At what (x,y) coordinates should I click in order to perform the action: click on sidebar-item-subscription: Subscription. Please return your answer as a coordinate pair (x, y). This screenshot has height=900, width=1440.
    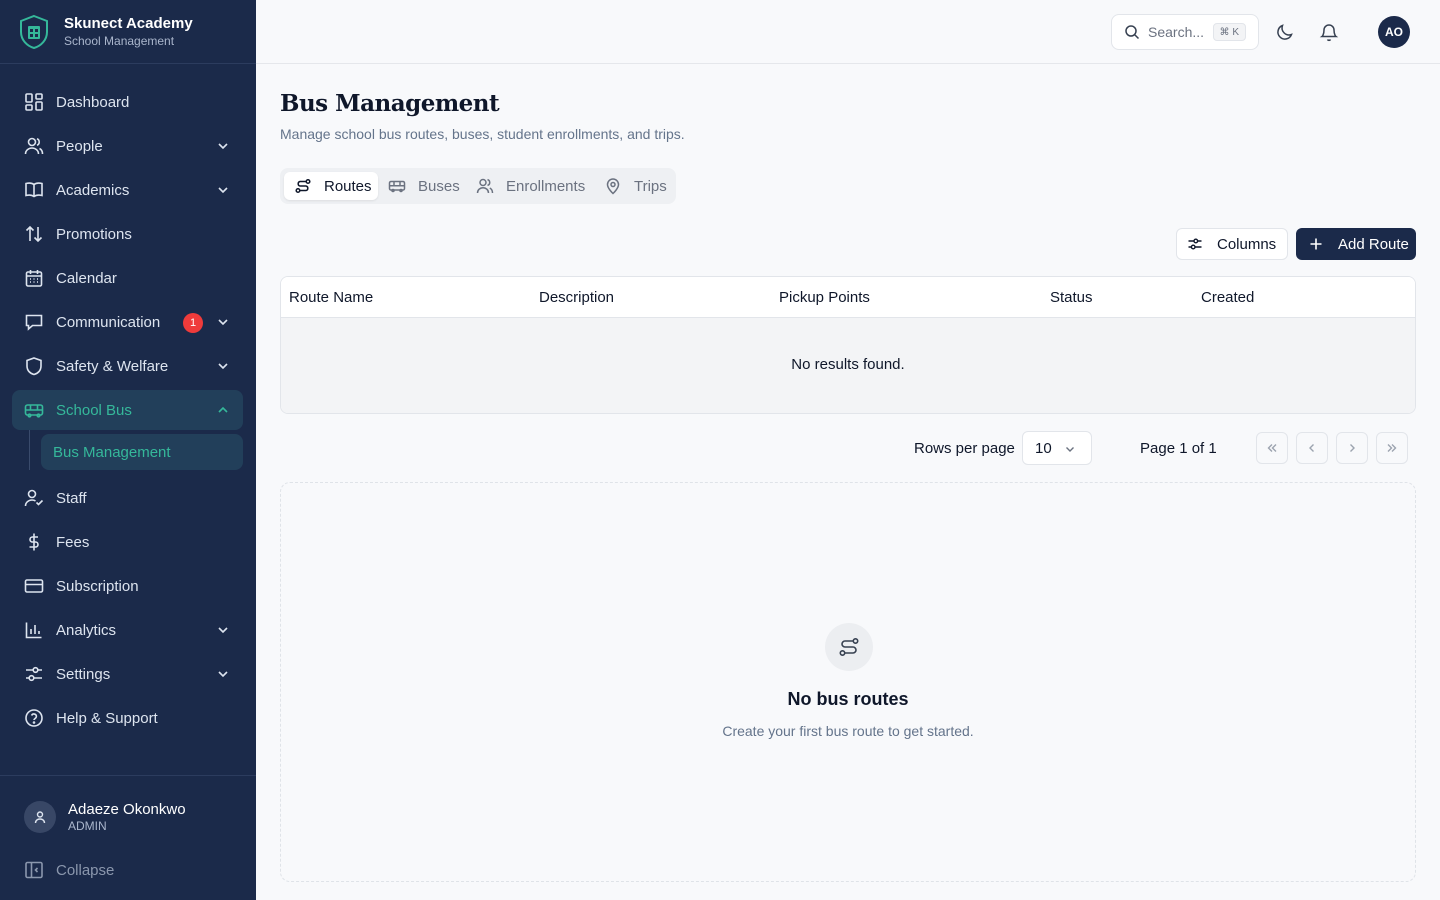
    Looking at the image, I should click on (127, 586).